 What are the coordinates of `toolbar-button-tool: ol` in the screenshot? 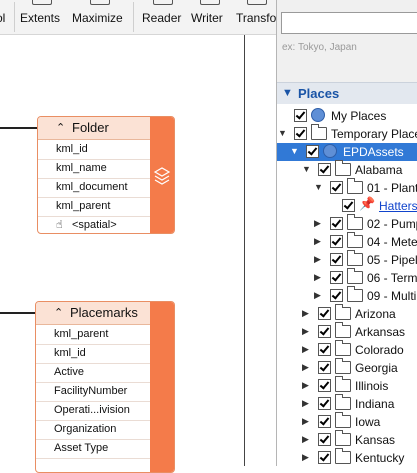 It's located at (7, 17).